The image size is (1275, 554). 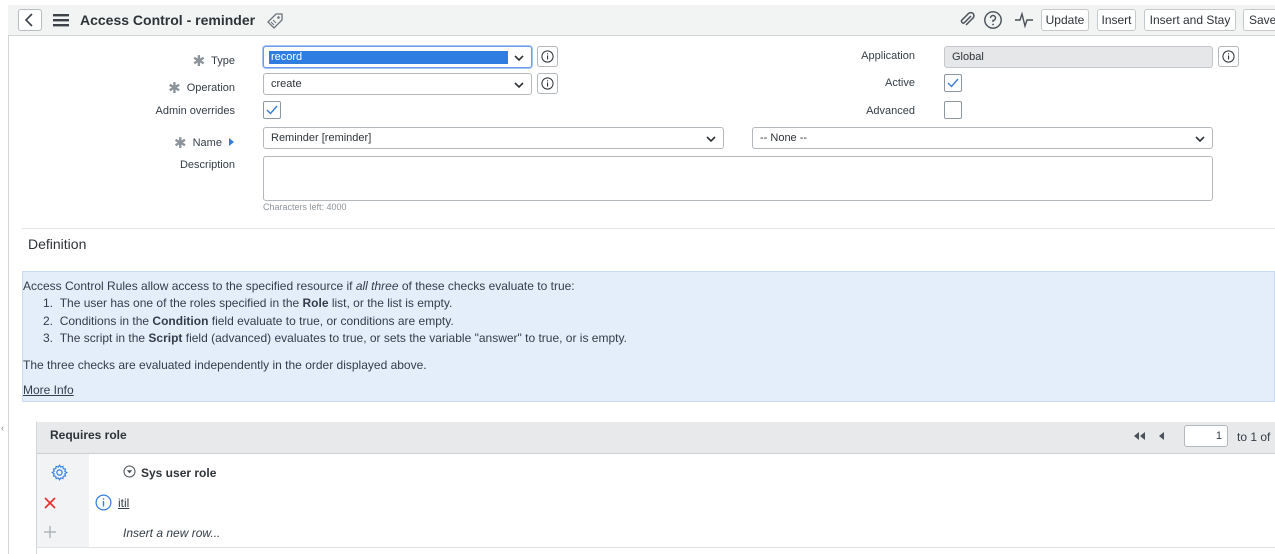 What do you see at coordinates (890, 111) in the screenshot?
I see `advanced-label: Advanced` at bounding box center [890, 111].